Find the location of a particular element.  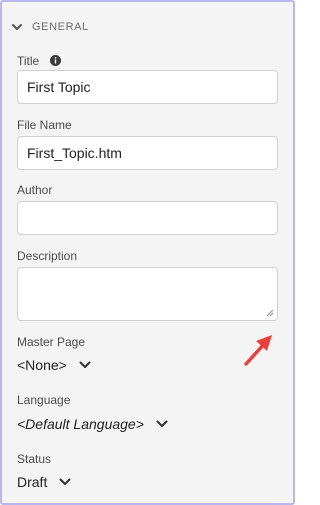

file-name-input-value: First_Topic.htm is located at coordinates (74, 153).